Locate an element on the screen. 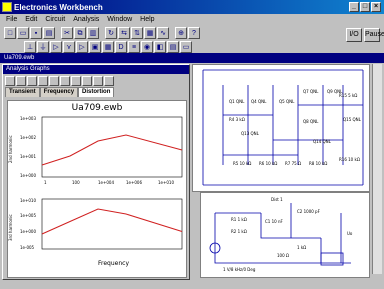 Image resolution: width=384 pixels, height=289 pixels. resistor-r5: R5 10 kΩ is located at coordinates (242, 163).